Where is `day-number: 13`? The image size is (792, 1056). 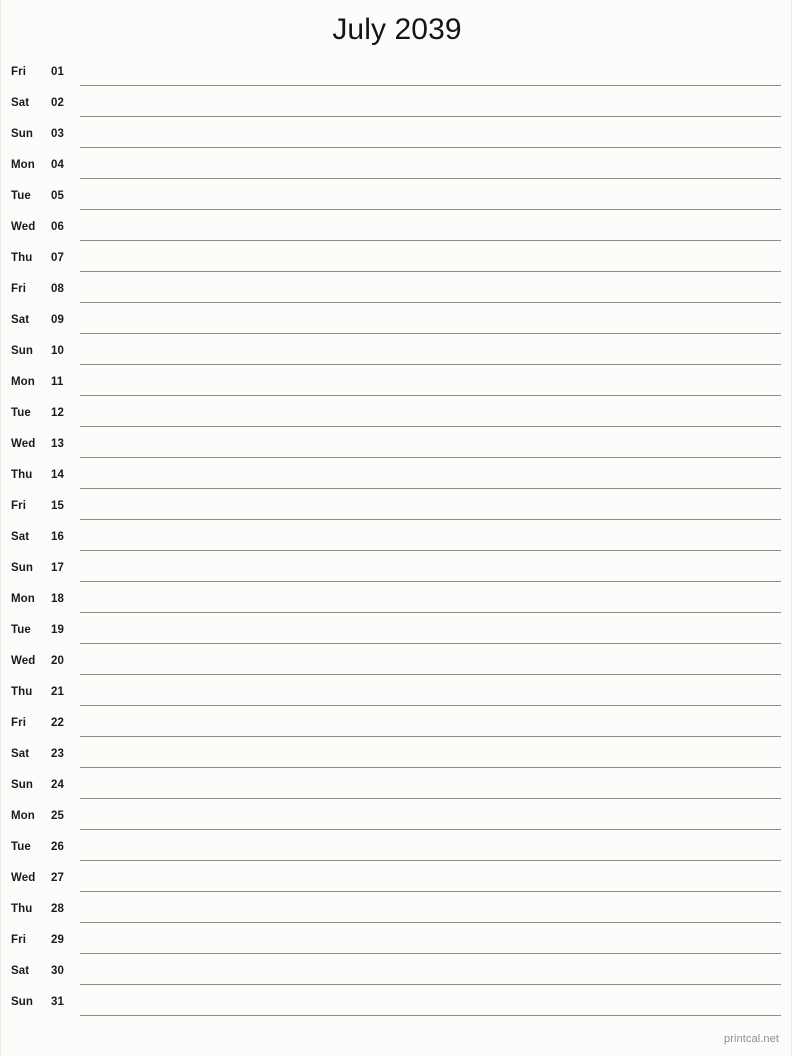 day-number: 13 is located at coordinates (57, 444).